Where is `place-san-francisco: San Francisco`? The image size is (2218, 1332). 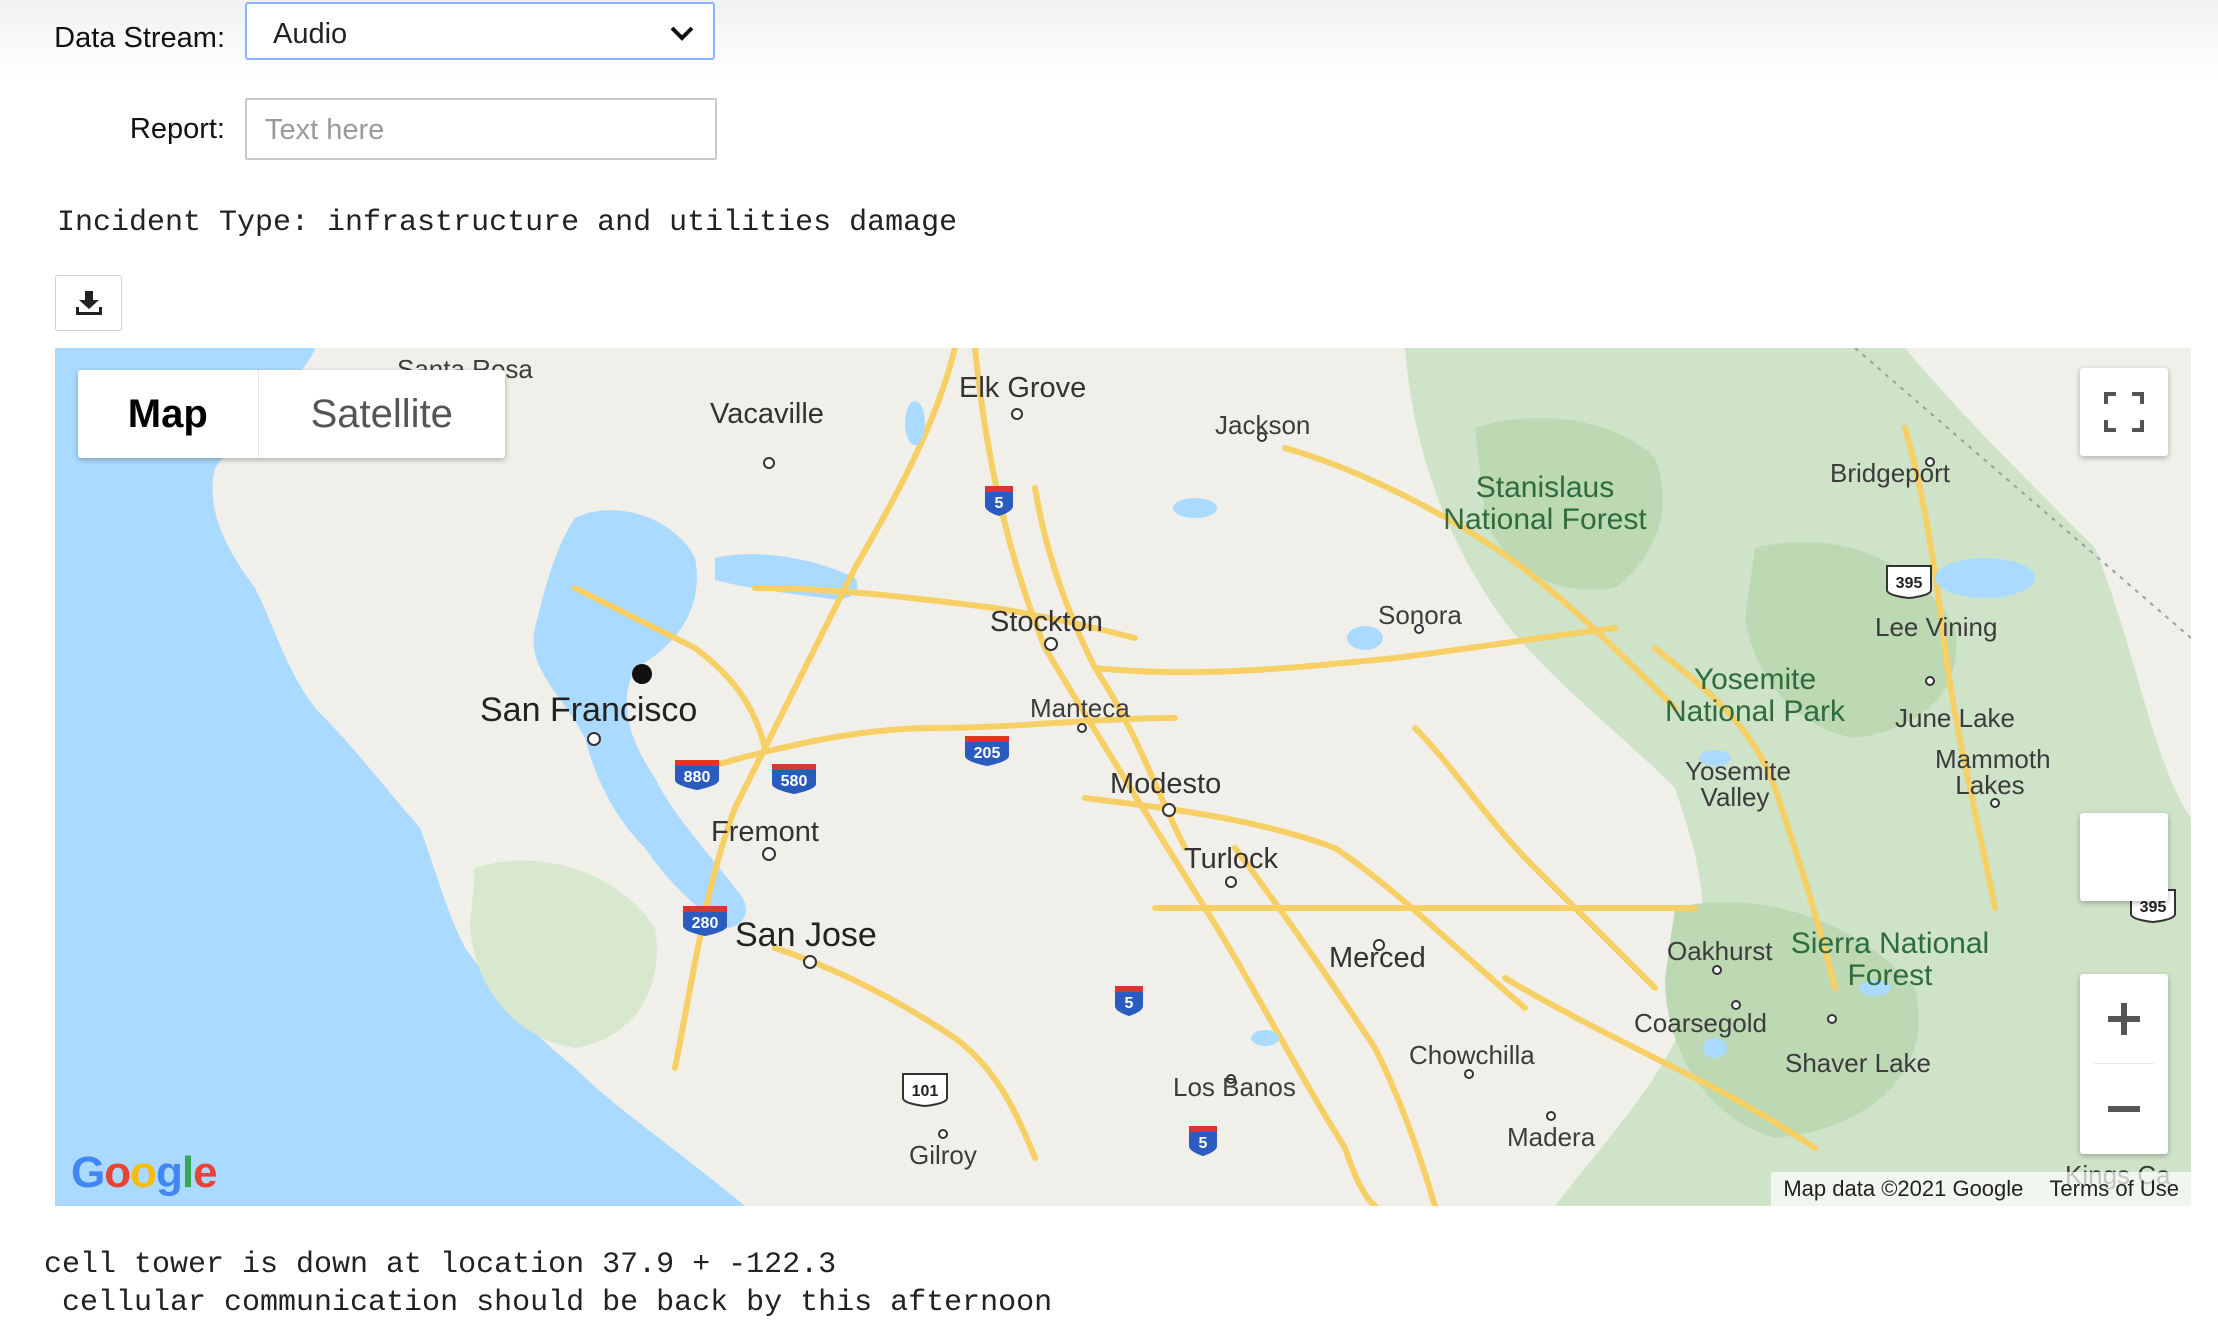
place-san-francisco: San Francisco is located at coordinates (589, 710).